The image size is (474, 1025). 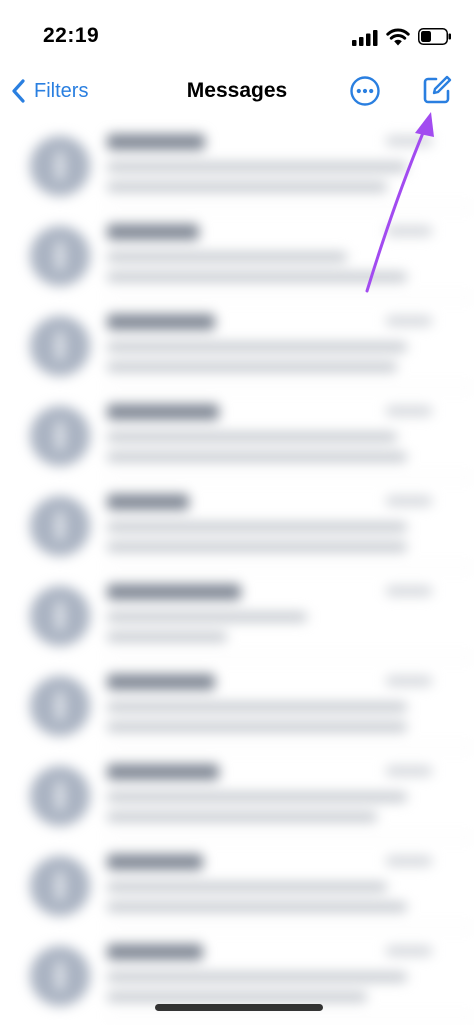 What do you see at coordinates (237, 35) in the screenshot?
I see `status-bar: 22:19` at bounding box center [237, 35].